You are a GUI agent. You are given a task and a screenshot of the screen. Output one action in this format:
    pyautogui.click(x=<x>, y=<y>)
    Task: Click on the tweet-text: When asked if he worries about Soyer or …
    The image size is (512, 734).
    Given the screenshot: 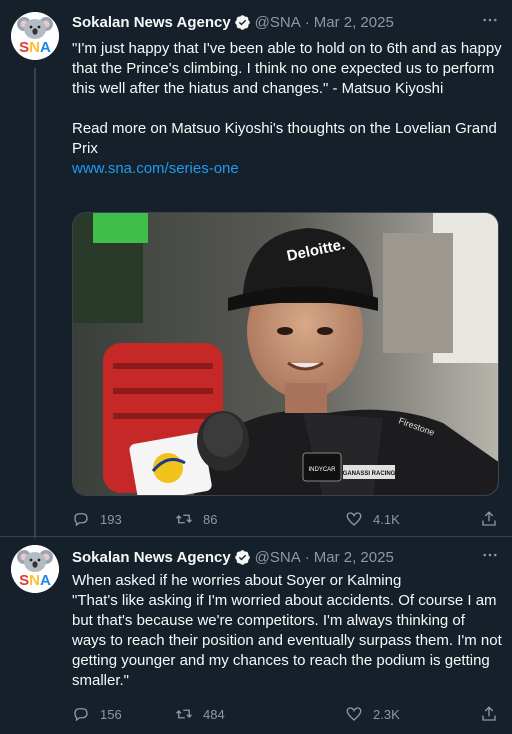 What is the action you would take?
    pyautogui.click(x=287, y=630)
    